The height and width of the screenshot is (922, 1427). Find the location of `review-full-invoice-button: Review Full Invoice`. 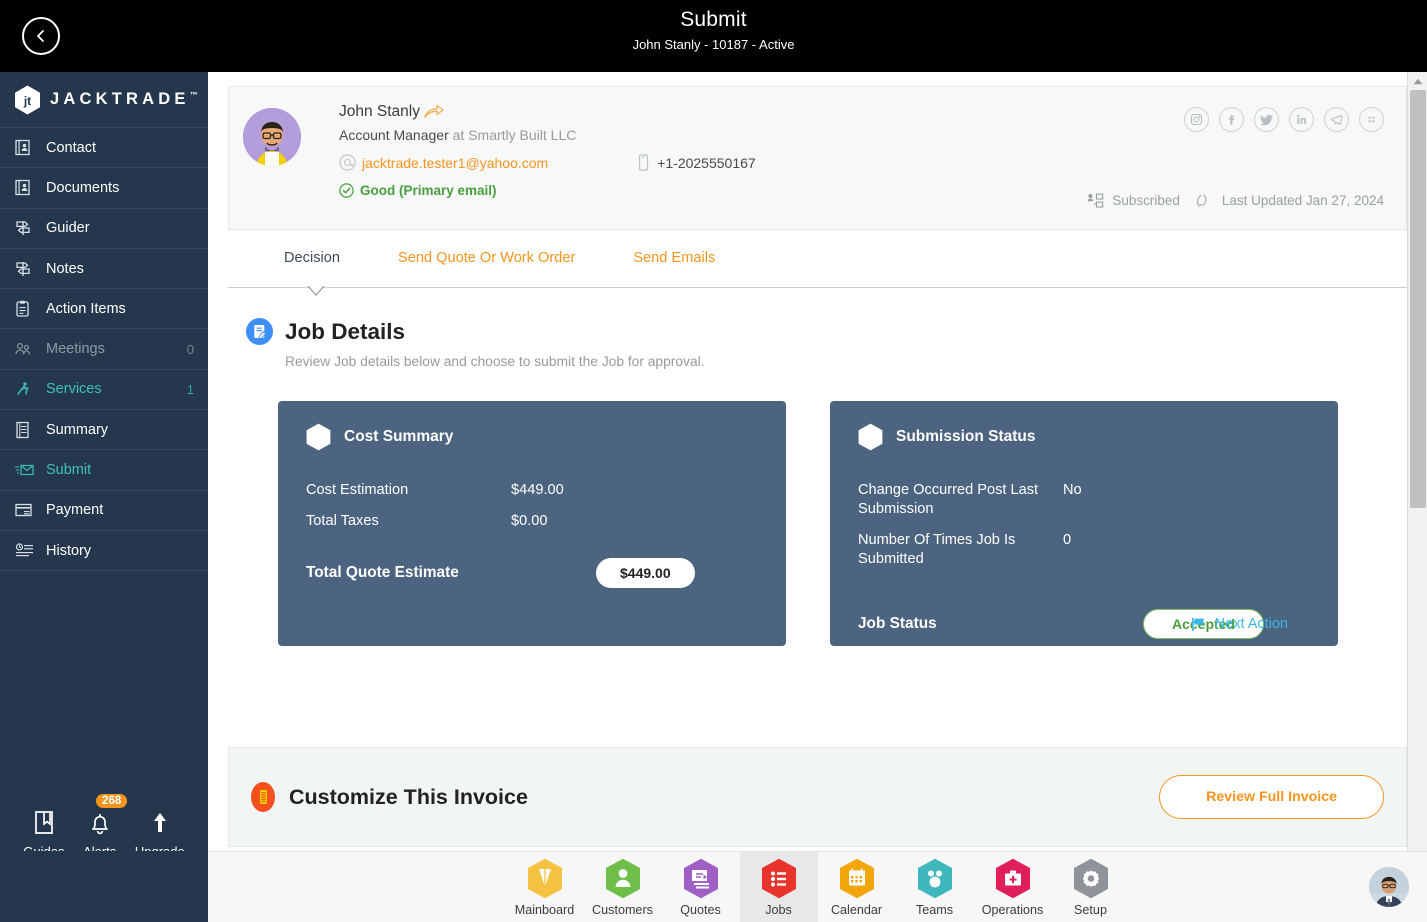

review-full-invoice-button: Review Full Invoice is located at coordinates (1271, 797).